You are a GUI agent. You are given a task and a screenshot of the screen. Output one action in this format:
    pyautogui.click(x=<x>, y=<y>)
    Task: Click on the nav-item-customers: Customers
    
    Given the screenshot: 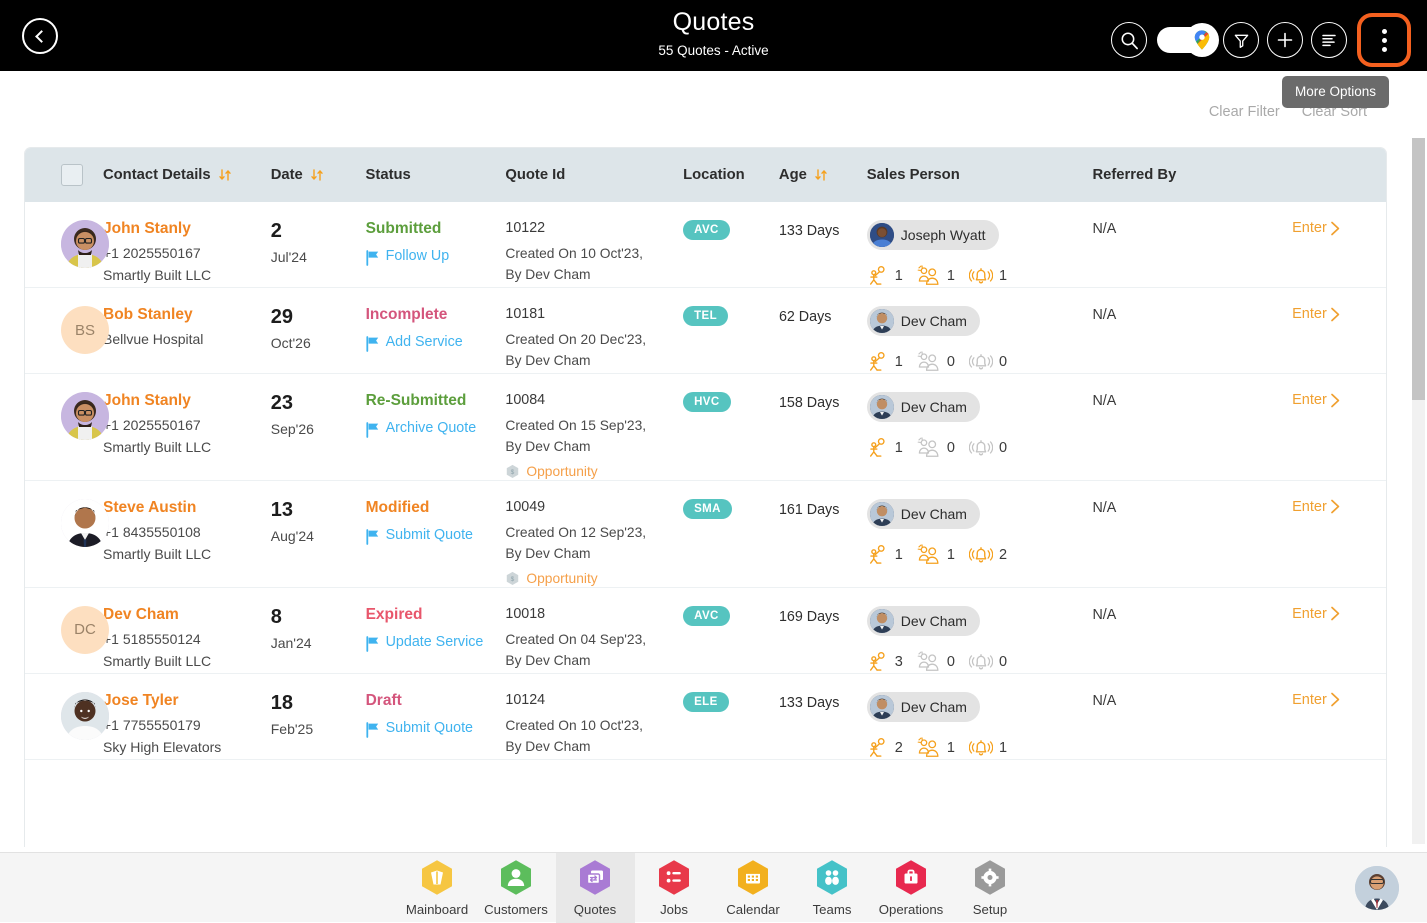 What is the action you would take?
    pyautogui.click(x=516, y=888)
    